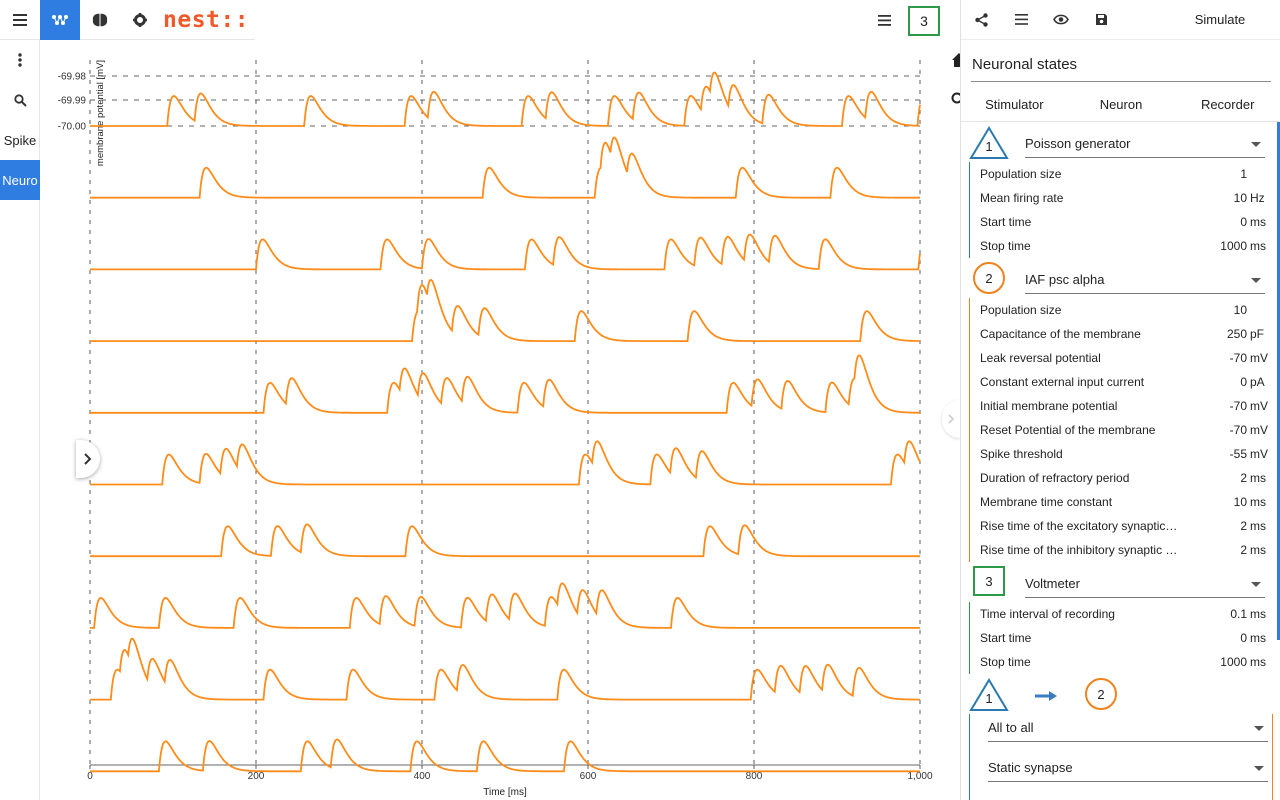 The height and width of the screenshot is (800, 1280). I want to click on param-row: Leak reversal potential -70 mV, so click(1121, 358).